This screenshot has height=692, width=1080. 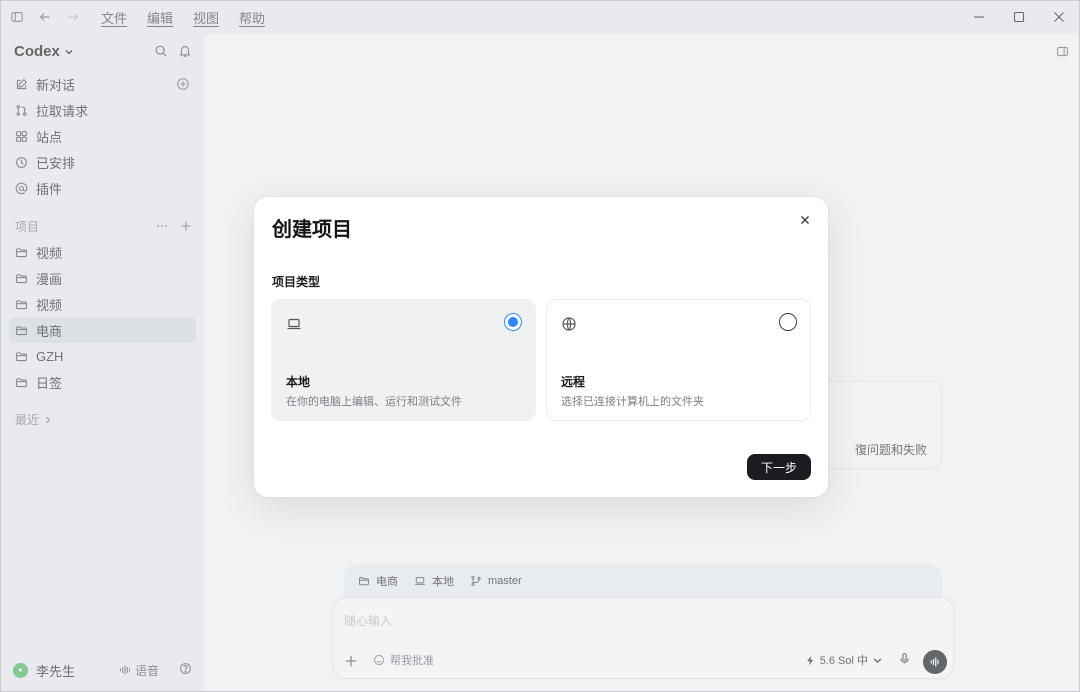 What do you see at coordinates (298, 382) in the screenshot?
I see `option-title: 本地` at bounding box center [298, 382].